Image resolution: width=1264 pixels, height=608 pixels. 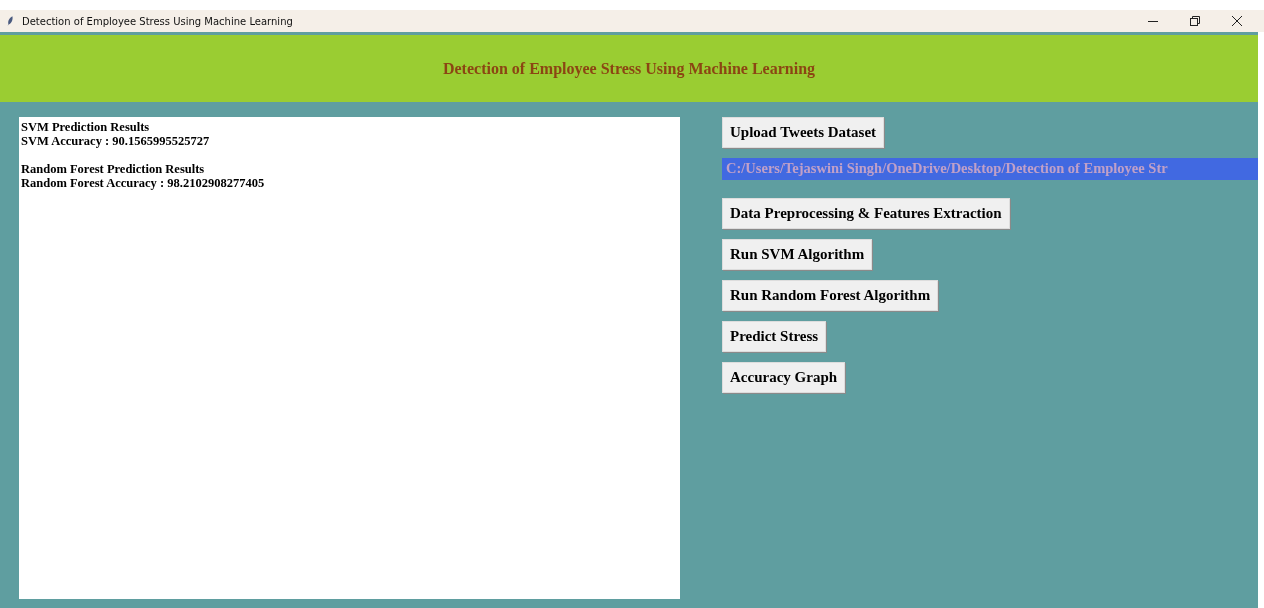 What do you see at coordinates (143, 183) in the screenshot?
I see `output-line: Random Forest Accuracy : 98.2102908277405` at bounding box center [143, 183].